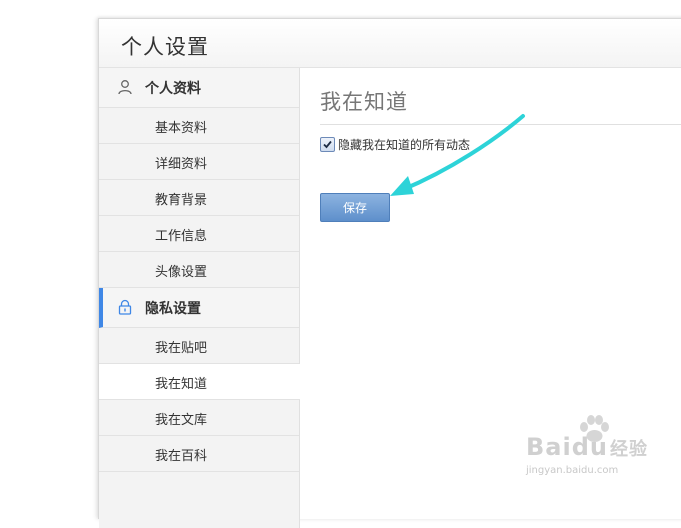  What do you see at coordinates (173, 309) in the screenshot?
I see `sidebar-section-label: 隐私设置` at bounding box center [173, 309].